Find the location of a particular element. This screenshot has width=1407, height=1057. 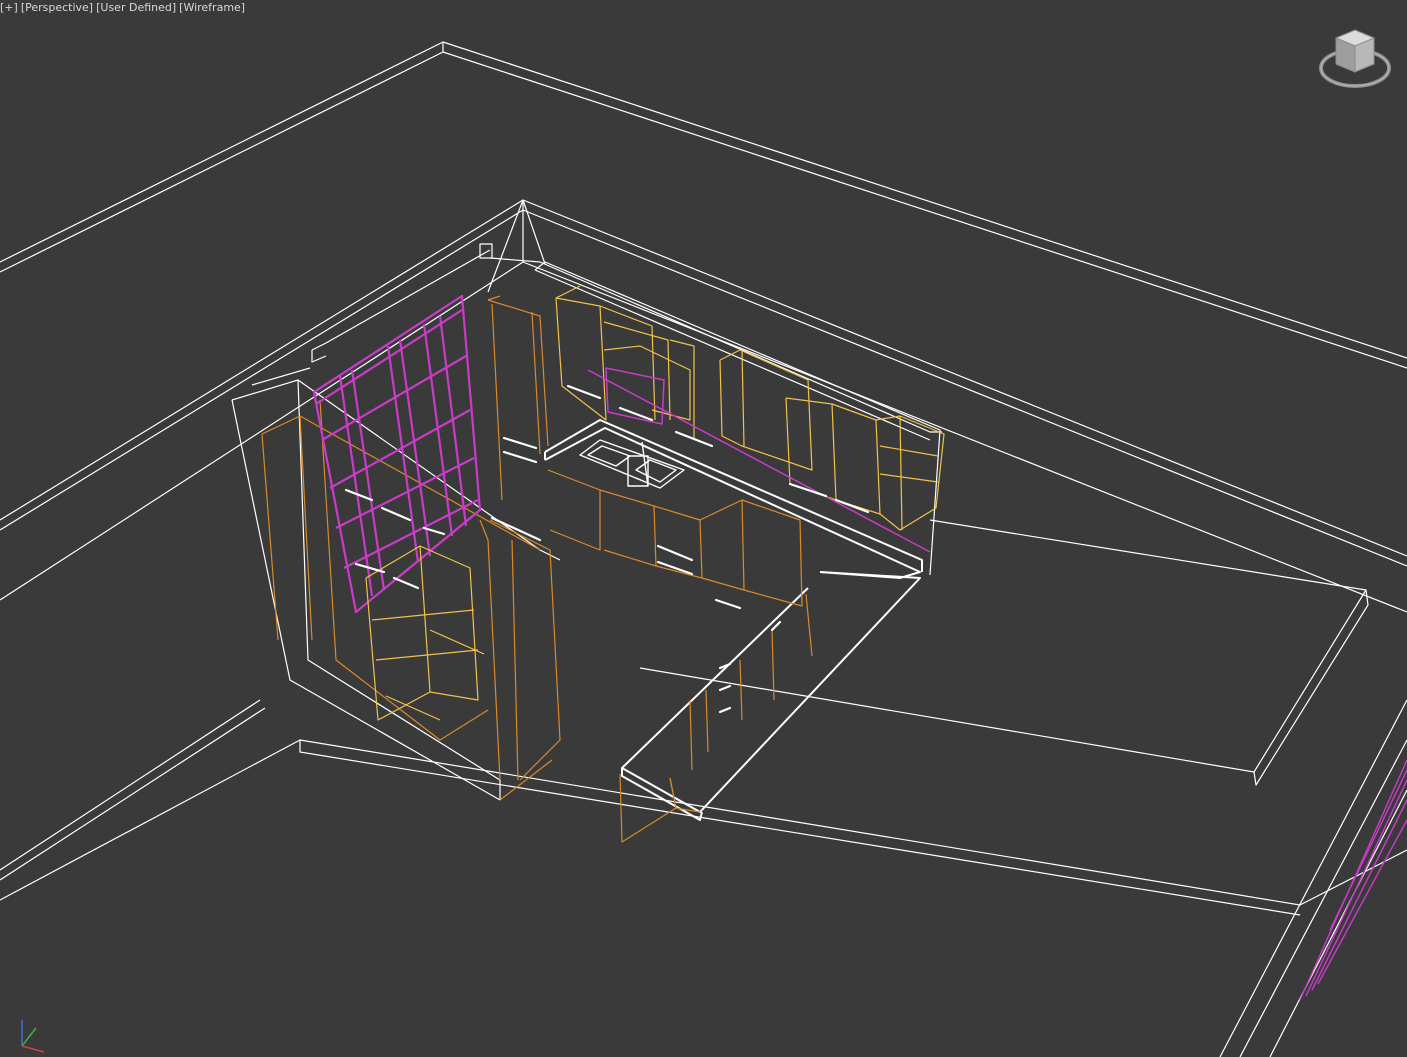

camera-label: [User Defined] is located at coordinates (136, 8).